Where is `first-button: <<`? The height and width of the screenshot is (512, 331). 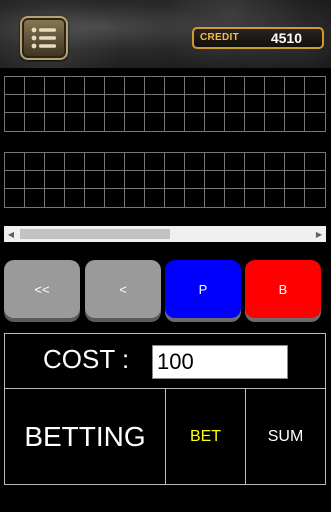 first-button: << is located at coordinates (42, 289).